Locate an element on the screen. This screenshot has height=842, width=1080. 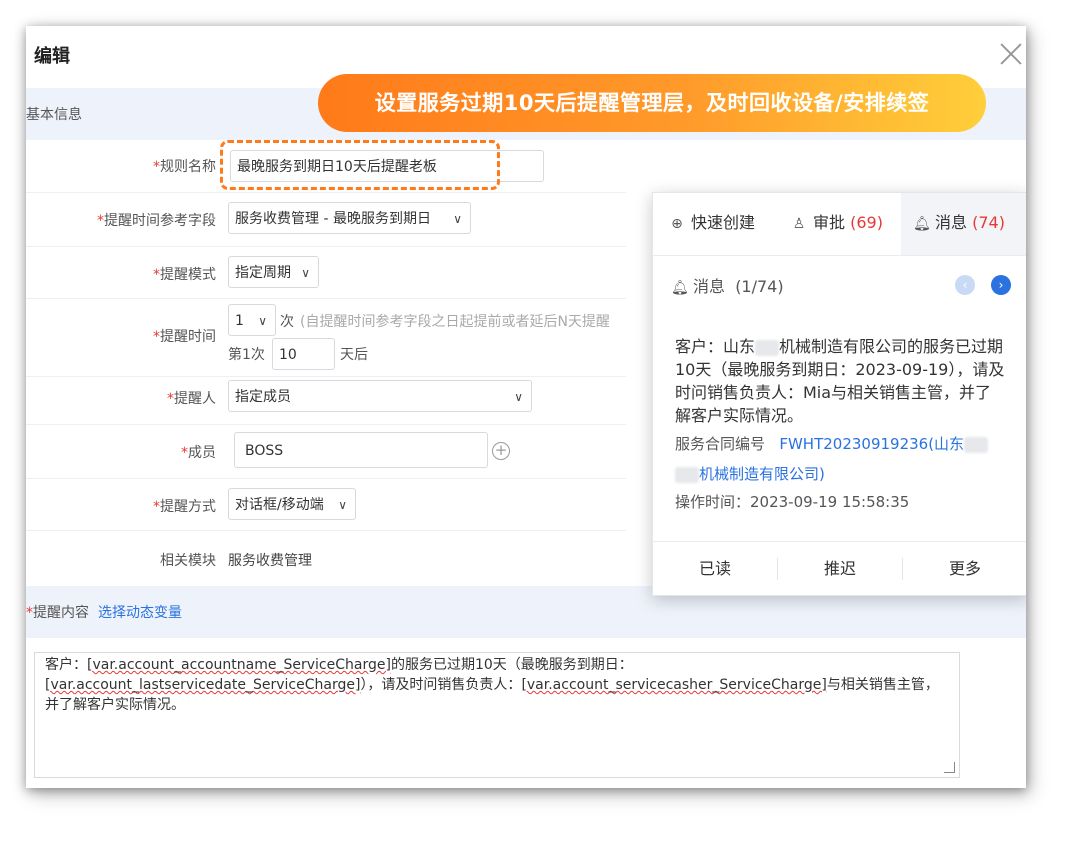
reminder-label: *提醒人 is located at coordinates (191, 399).